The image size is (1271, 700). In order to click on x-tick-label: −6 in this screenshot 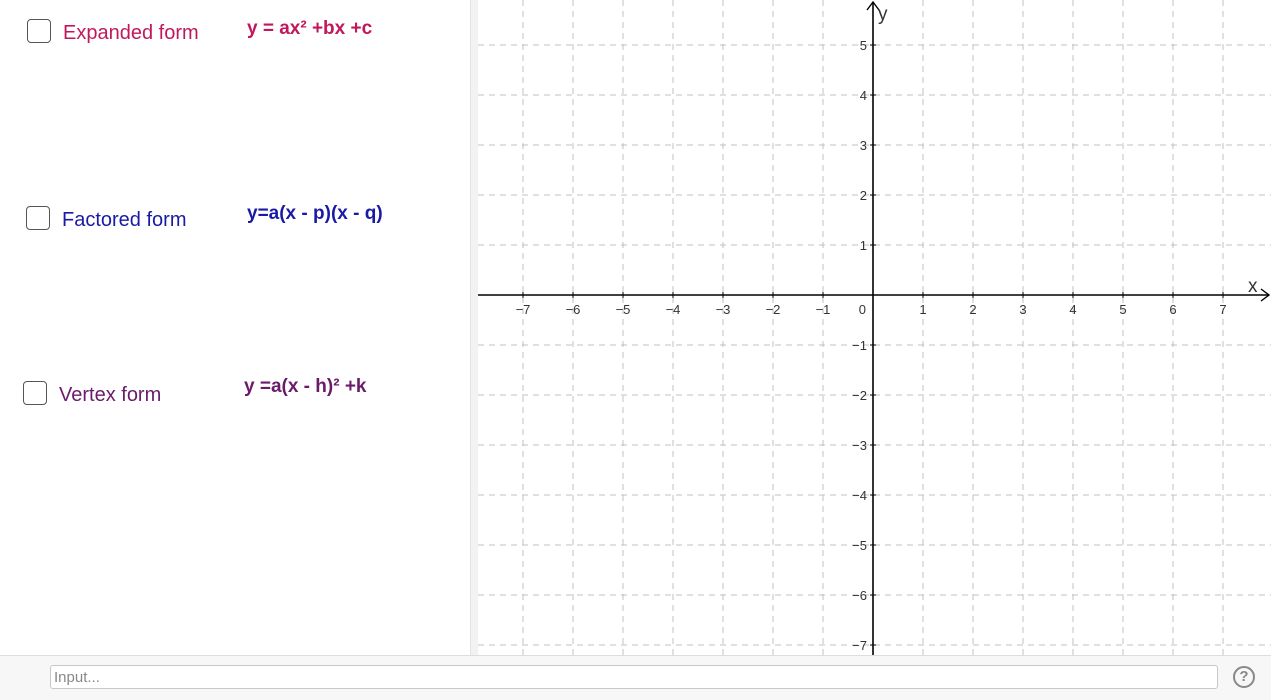, I will do `click(573, 309)`.